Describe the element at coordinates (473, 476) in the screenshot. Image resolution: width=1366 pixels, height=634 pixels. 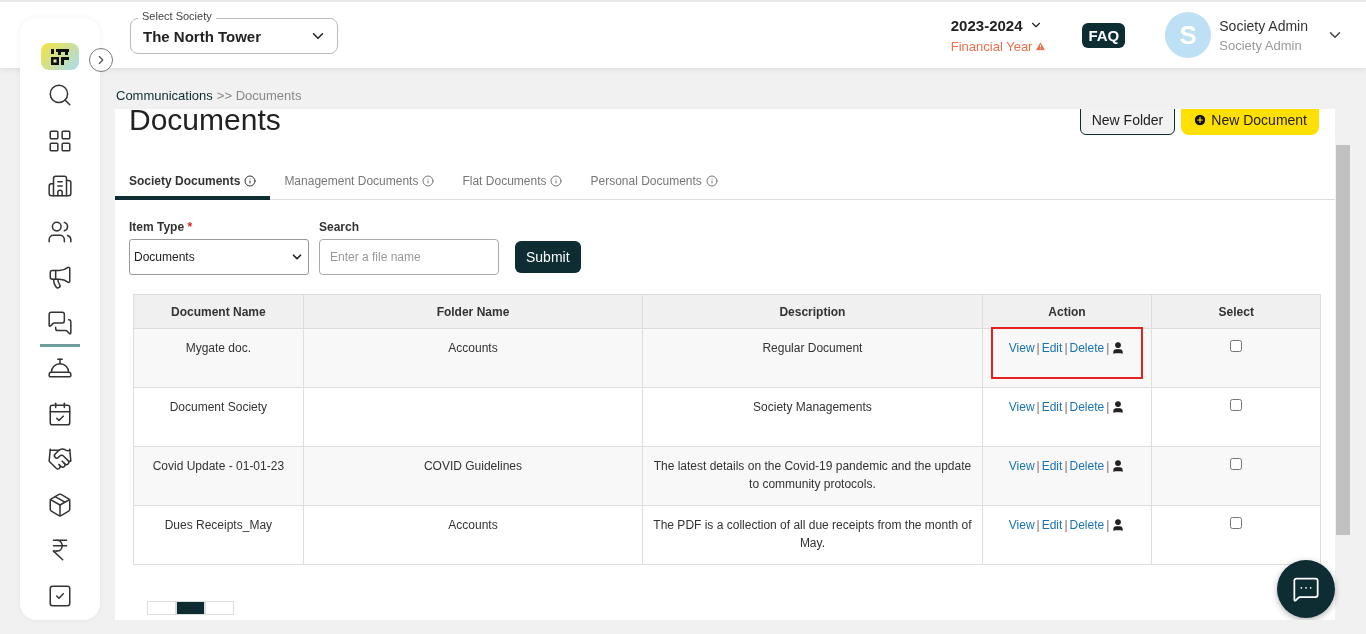
I see `table-cell: COVID Guidelines` at that location.